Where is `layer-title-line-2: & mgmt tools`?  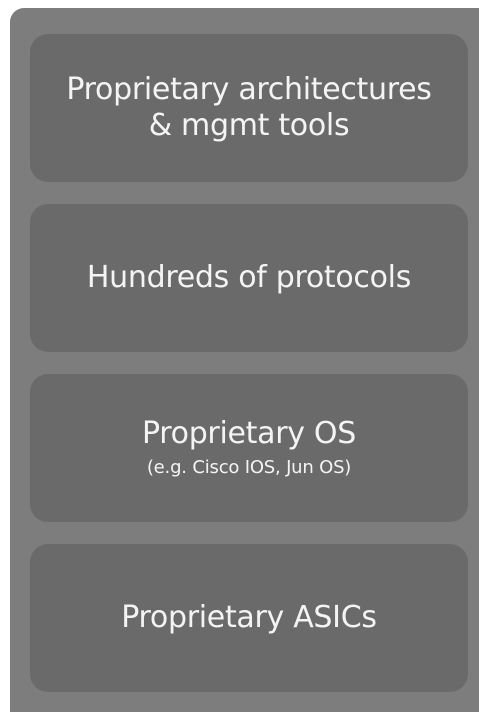 layer-title-line-2: & mgmt tools is located at coordinates (249, 125).